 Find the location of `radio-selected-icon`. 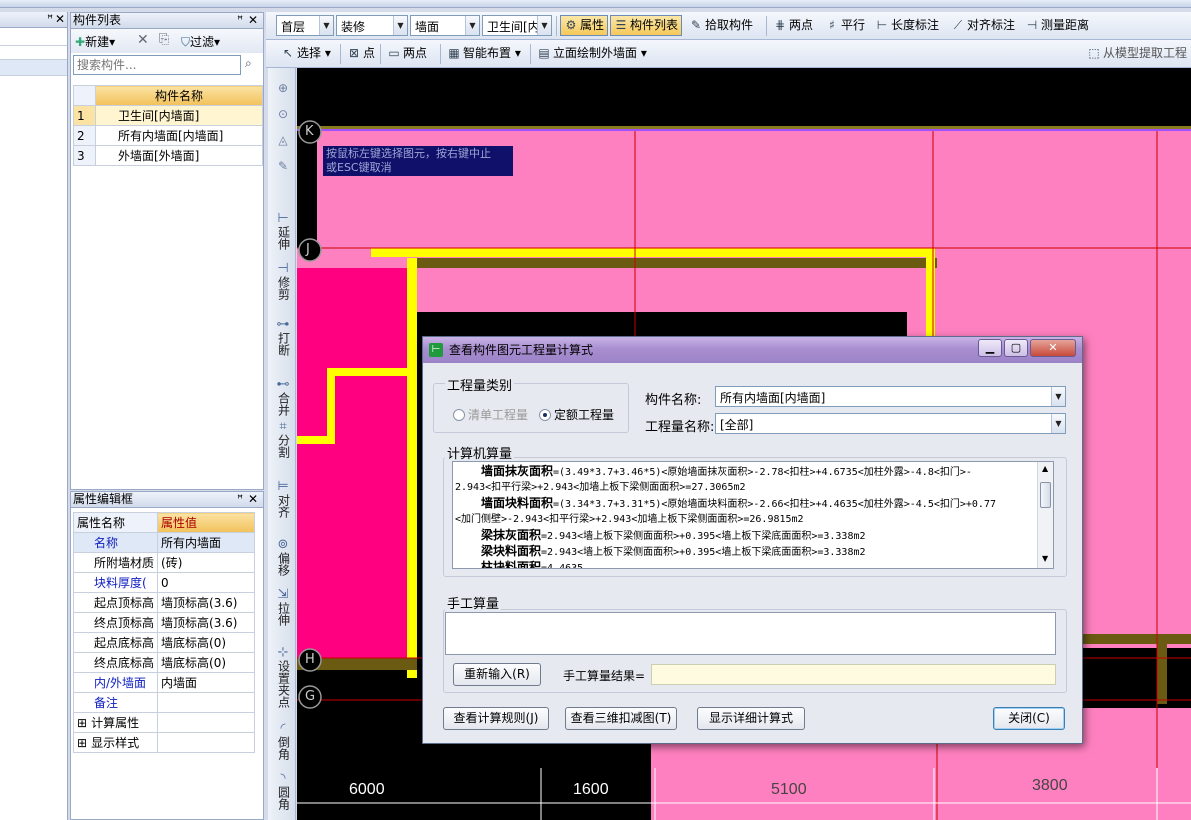

radio-selected-icon is located at coordinates (545, 415).